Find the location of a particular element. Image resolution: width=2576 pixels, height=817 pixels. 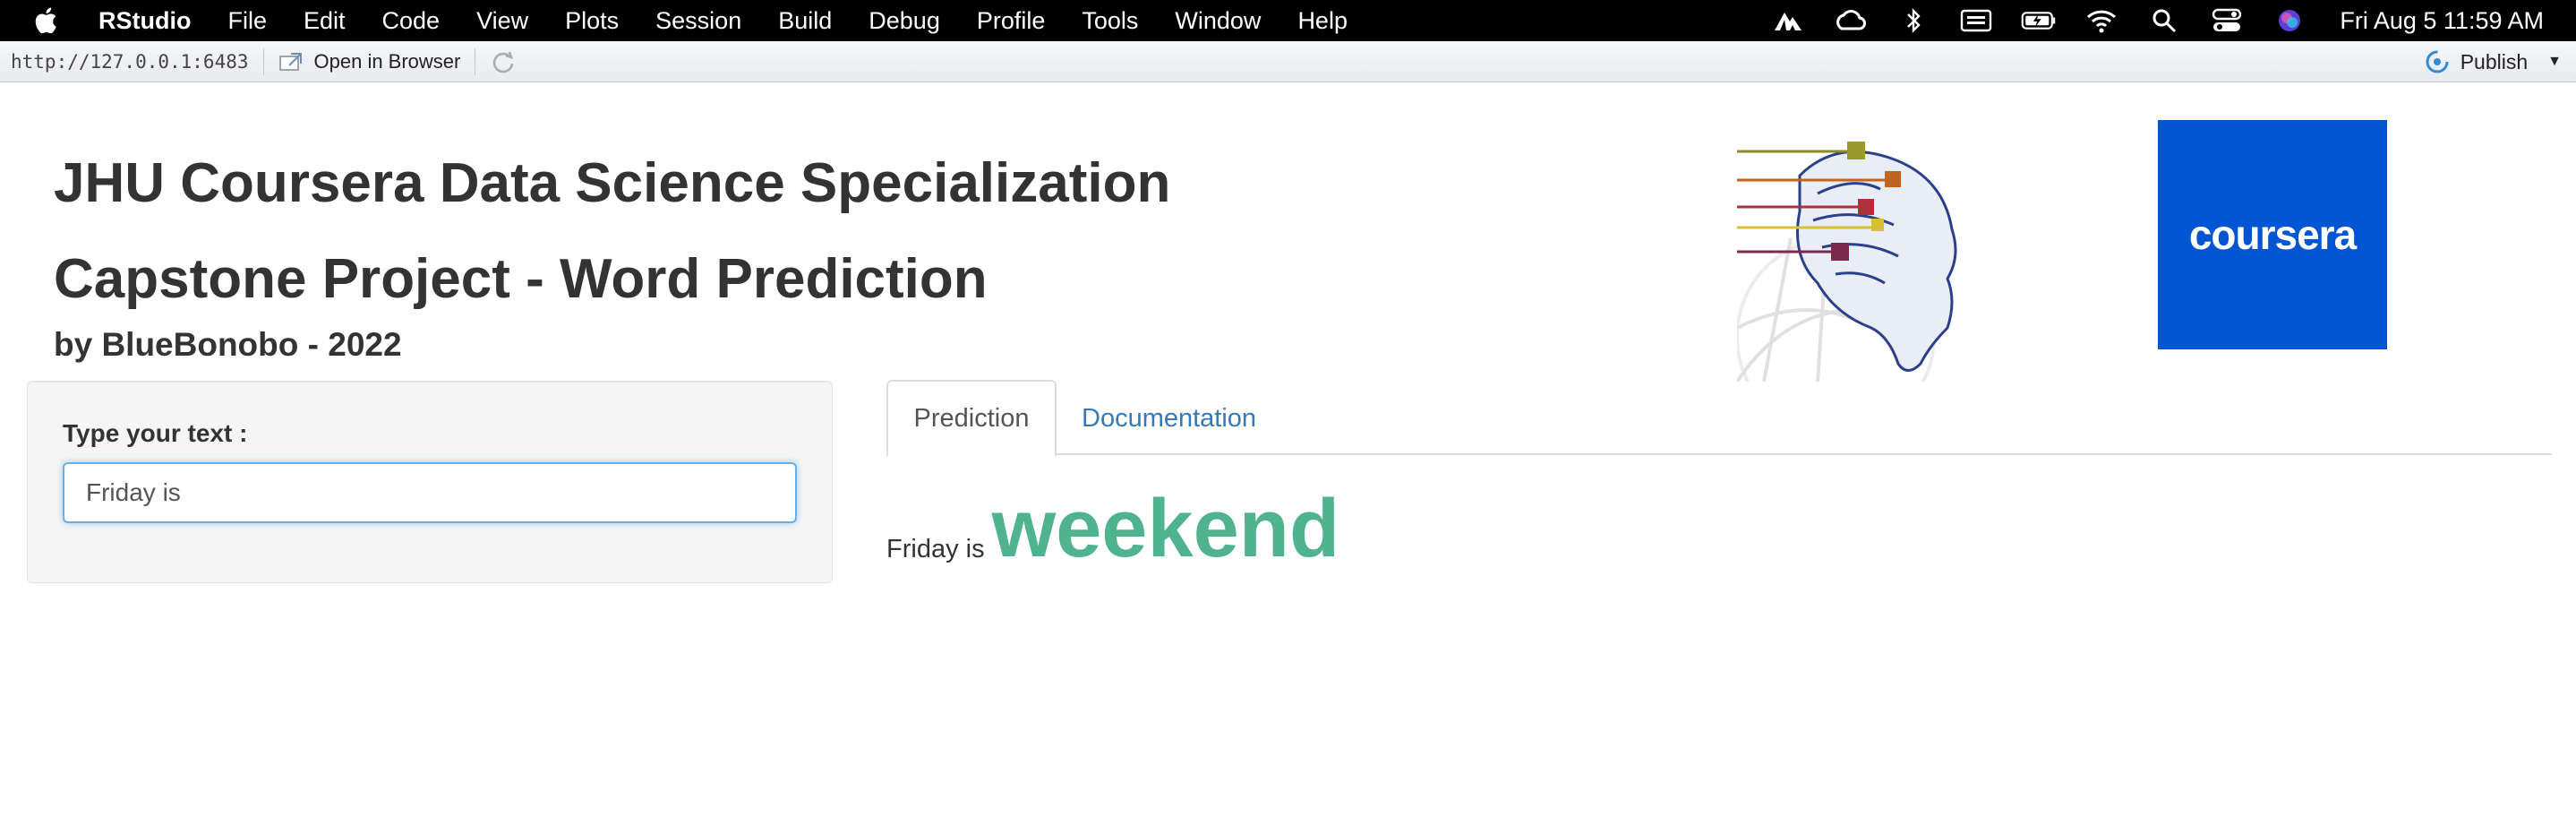

menu-edit: Edit is located at coordinates (325, 21).